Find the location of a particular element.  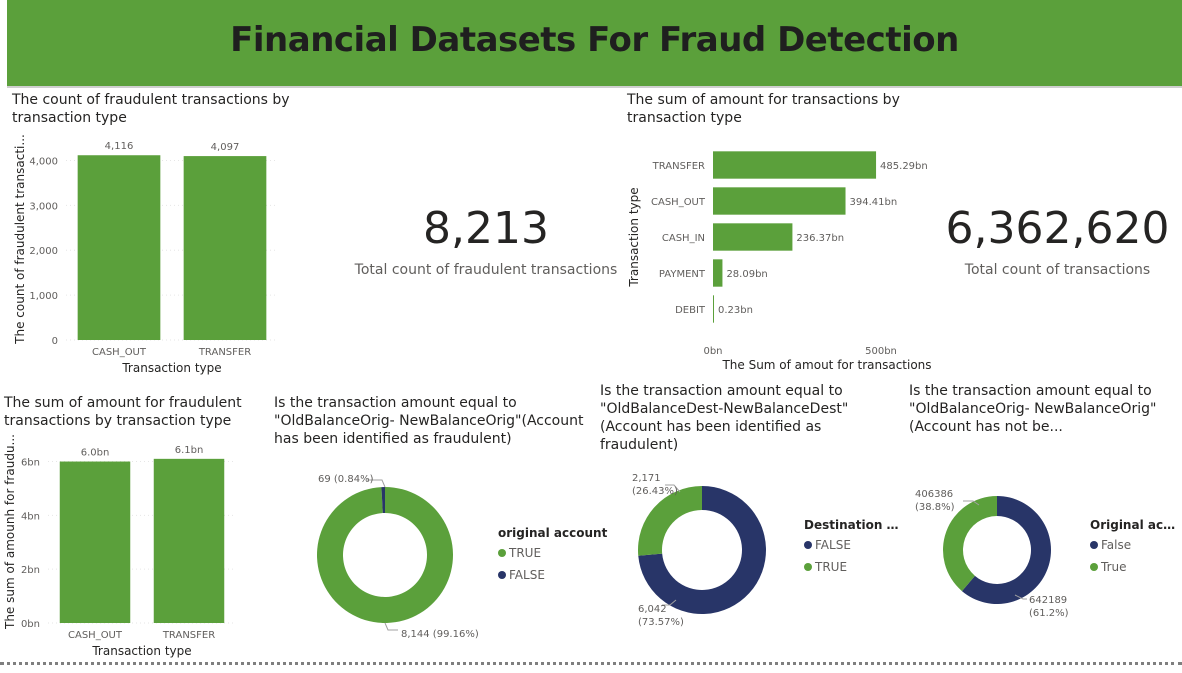

bar-data-label: 6.1bn is located at coordinates (189, 450).